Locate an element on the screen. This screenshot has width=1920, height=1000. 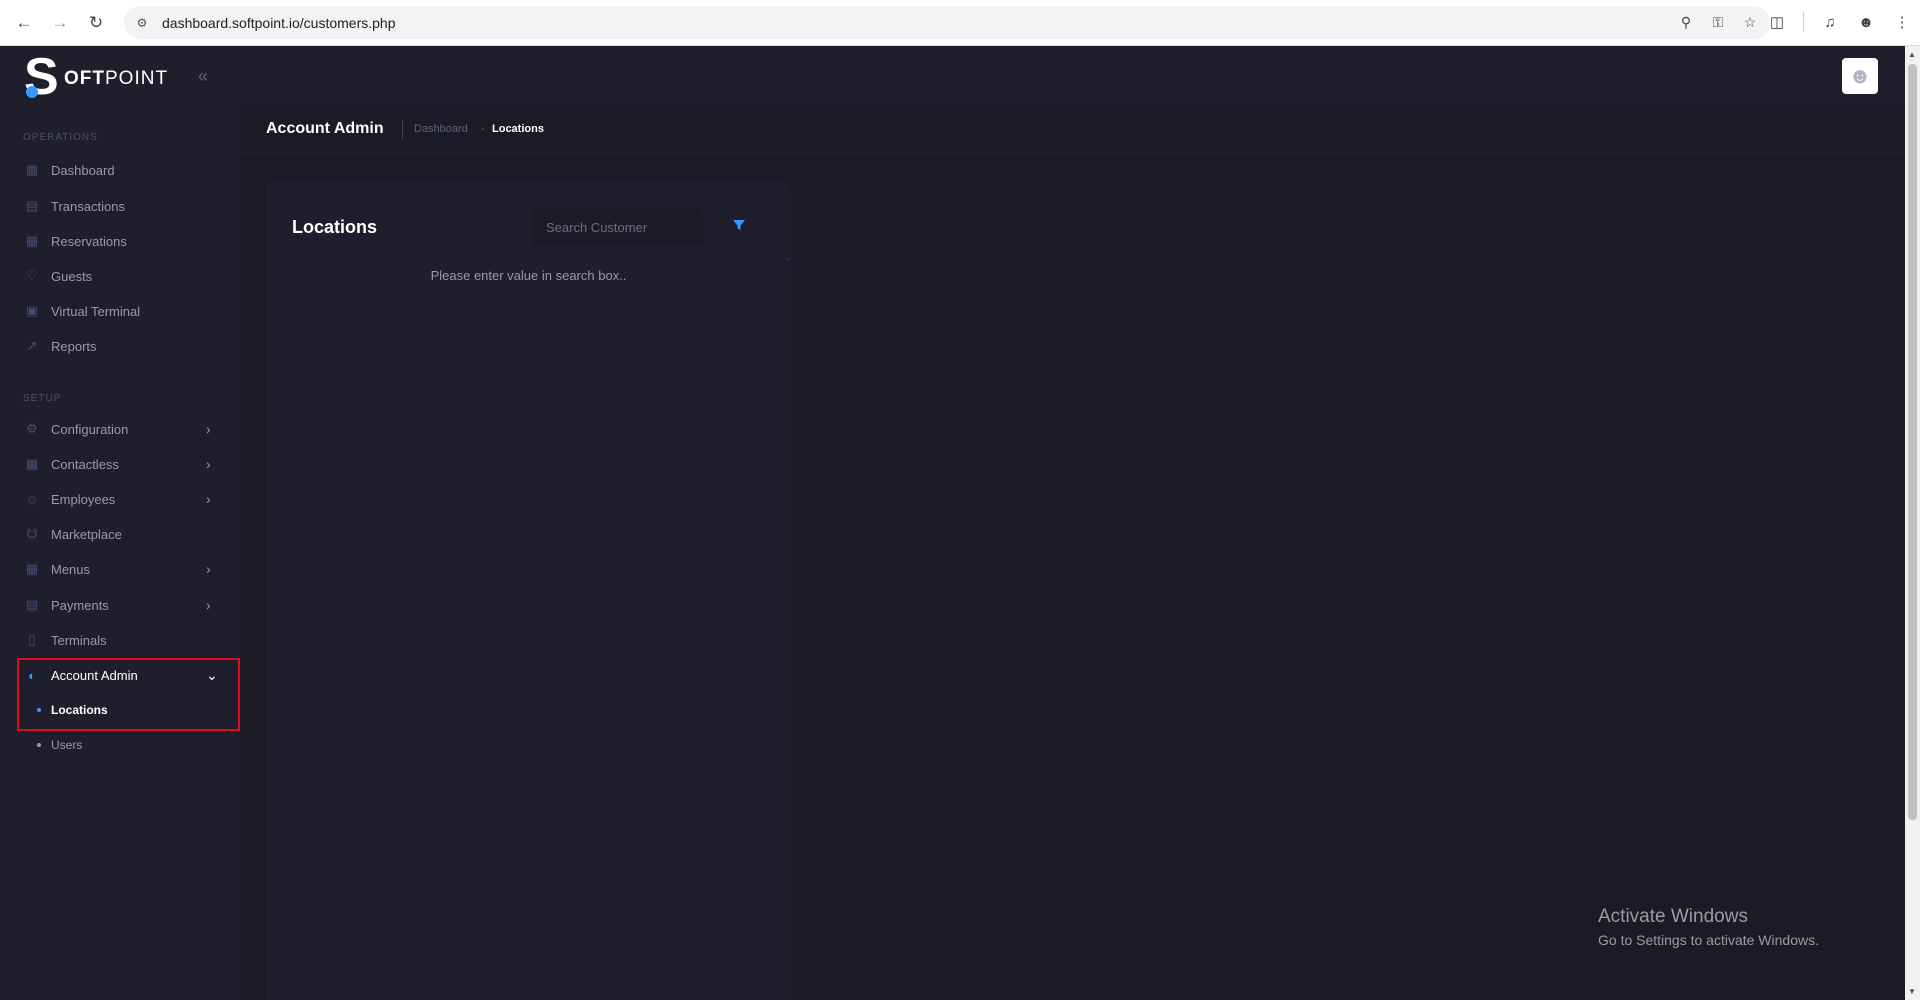
logo-wordmark: OFTPOINT is located at coordinates (116, 79).